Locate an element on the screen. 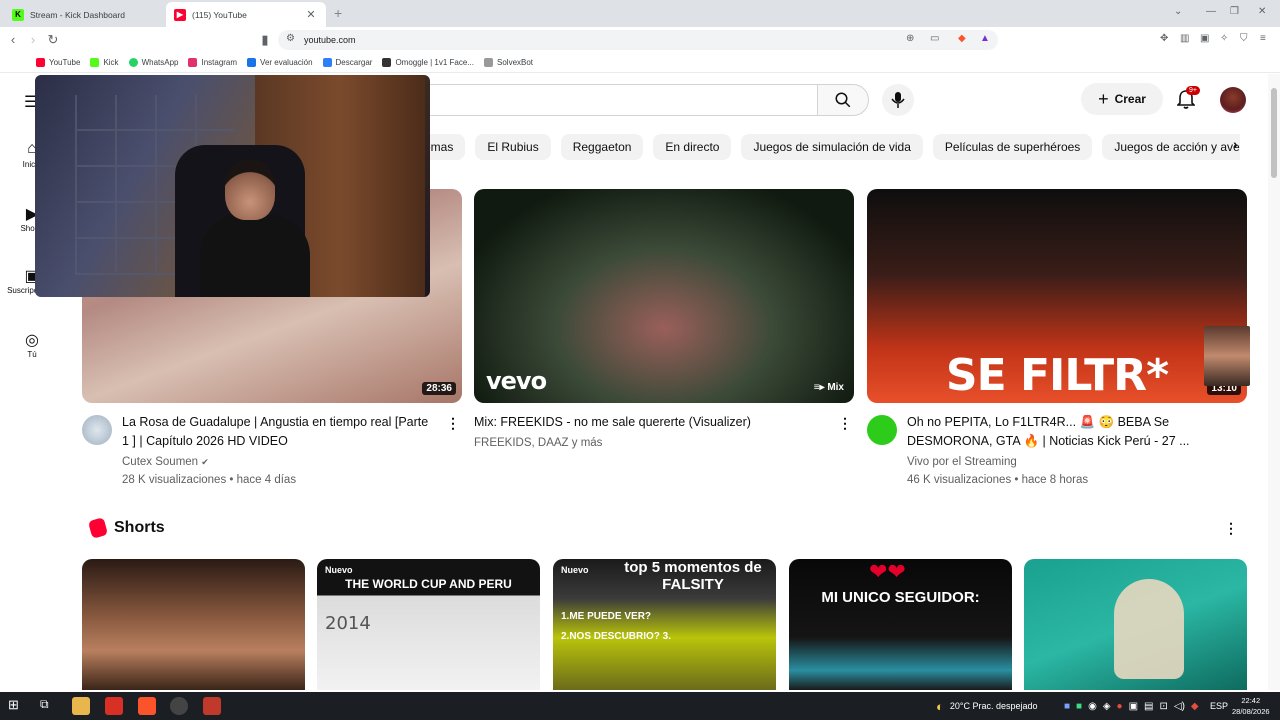 The image size is (1280, 720). chevron-right-icon: › is located at coordinates (1235, 144).